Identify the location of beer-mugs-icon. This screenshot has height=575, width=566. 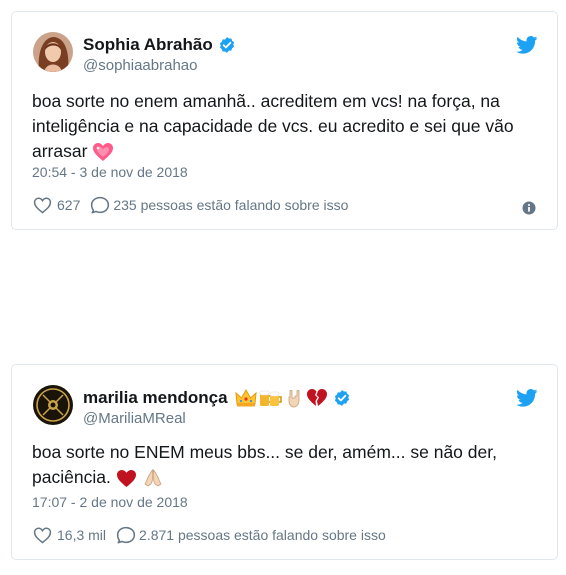
(270, 398).